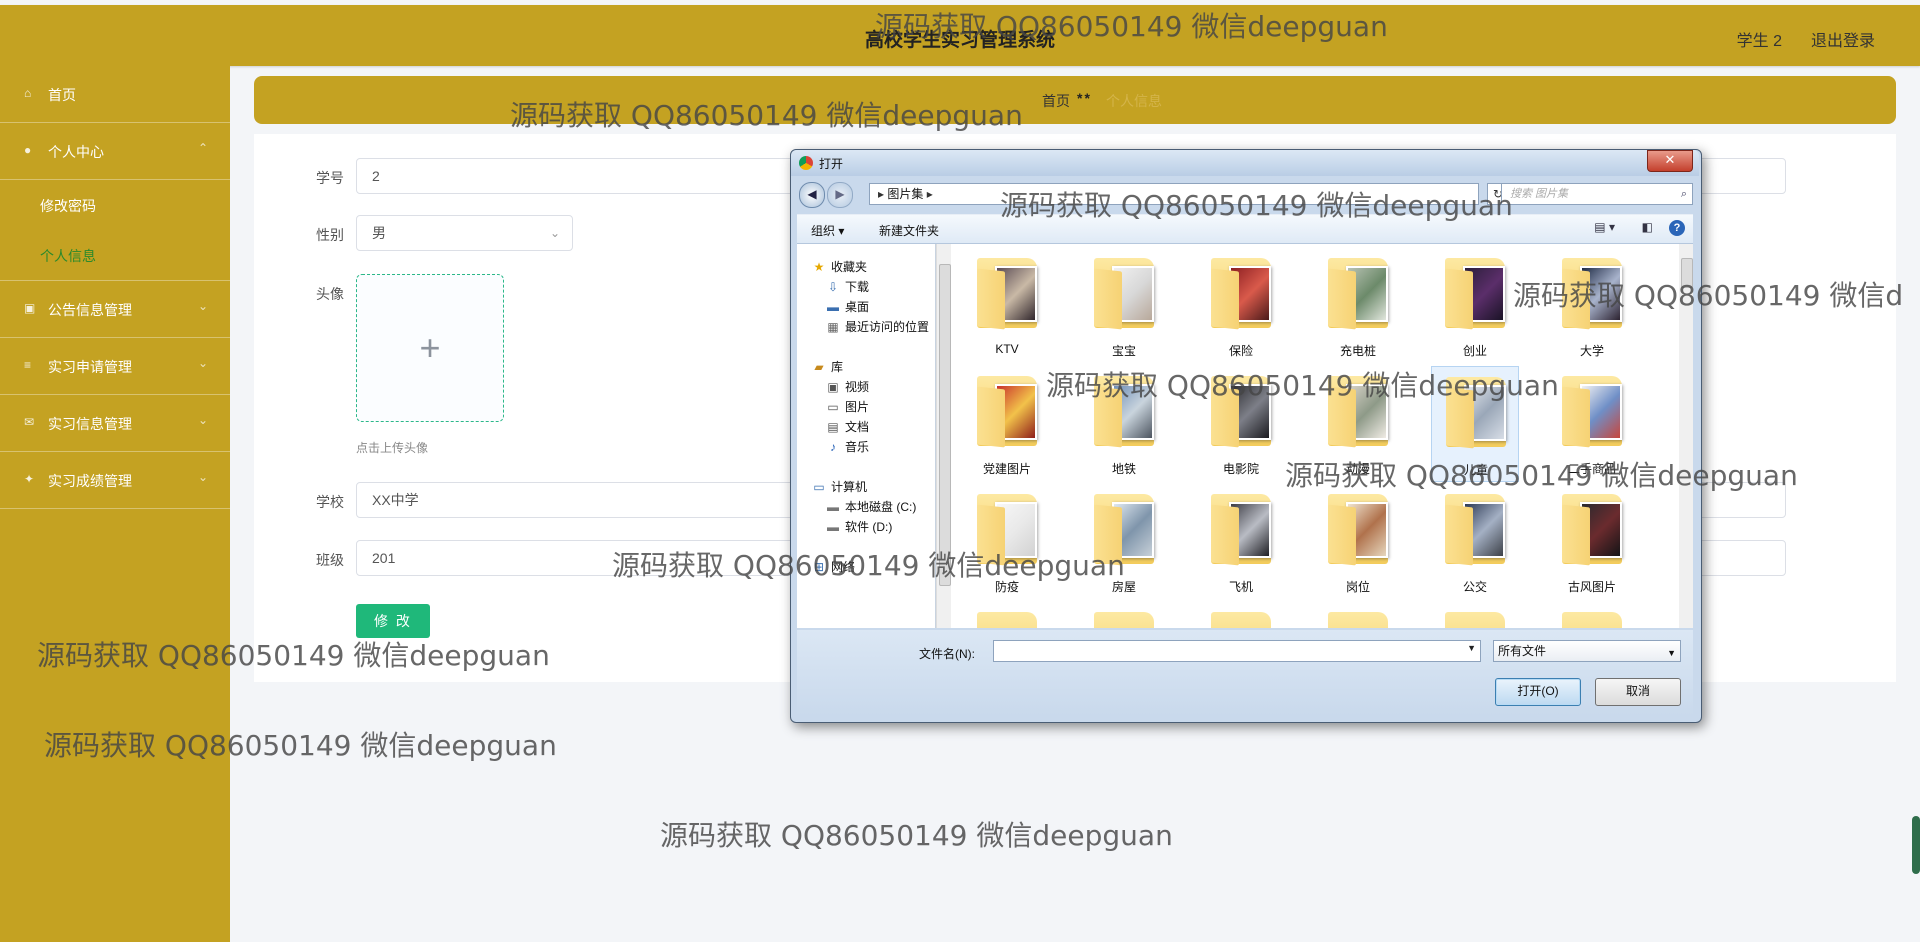  Describe the element at coordinates (1592, 424) in the screenshot. I see `folder-item: 二手商品` at that location.